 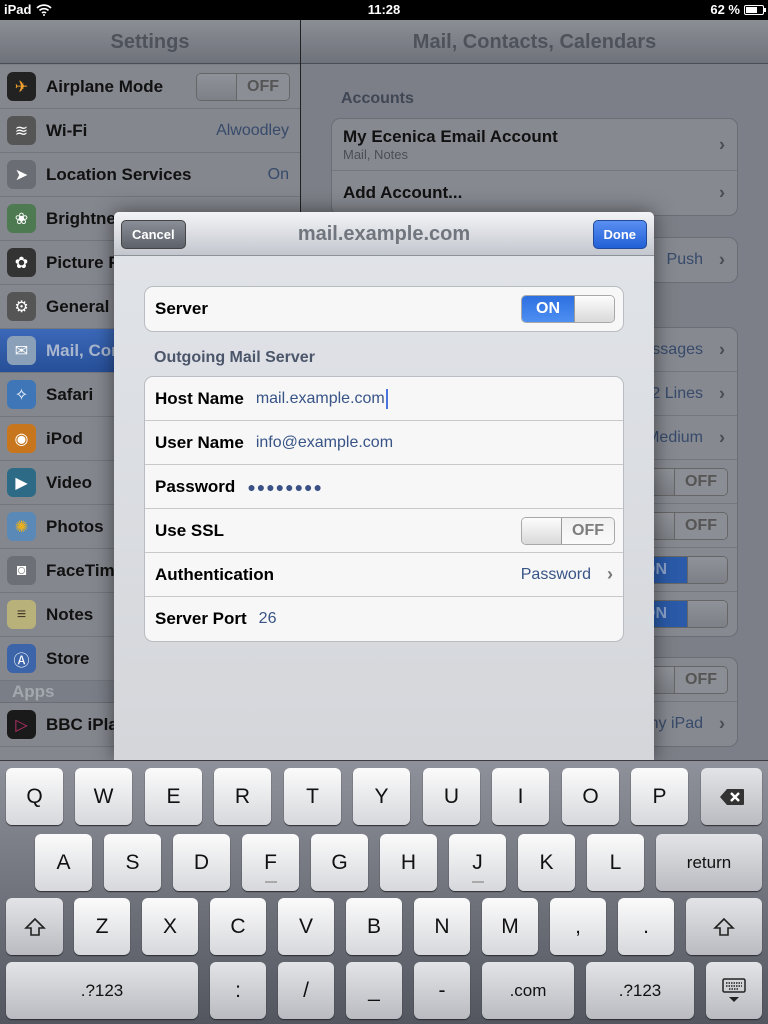 What do you see at coordinates (510, 926) in the screenshot?
I see `key-m: M` at bounding box center [510, 926].